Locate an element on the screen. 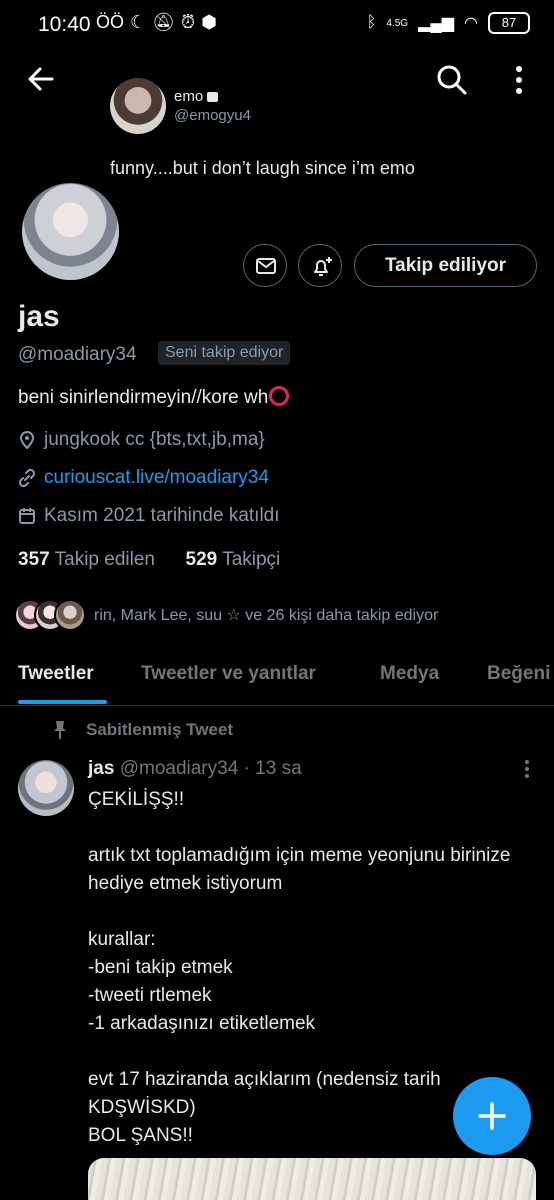  tweet-line: -tweeti rtlemek is located at coordinates (150, 995).